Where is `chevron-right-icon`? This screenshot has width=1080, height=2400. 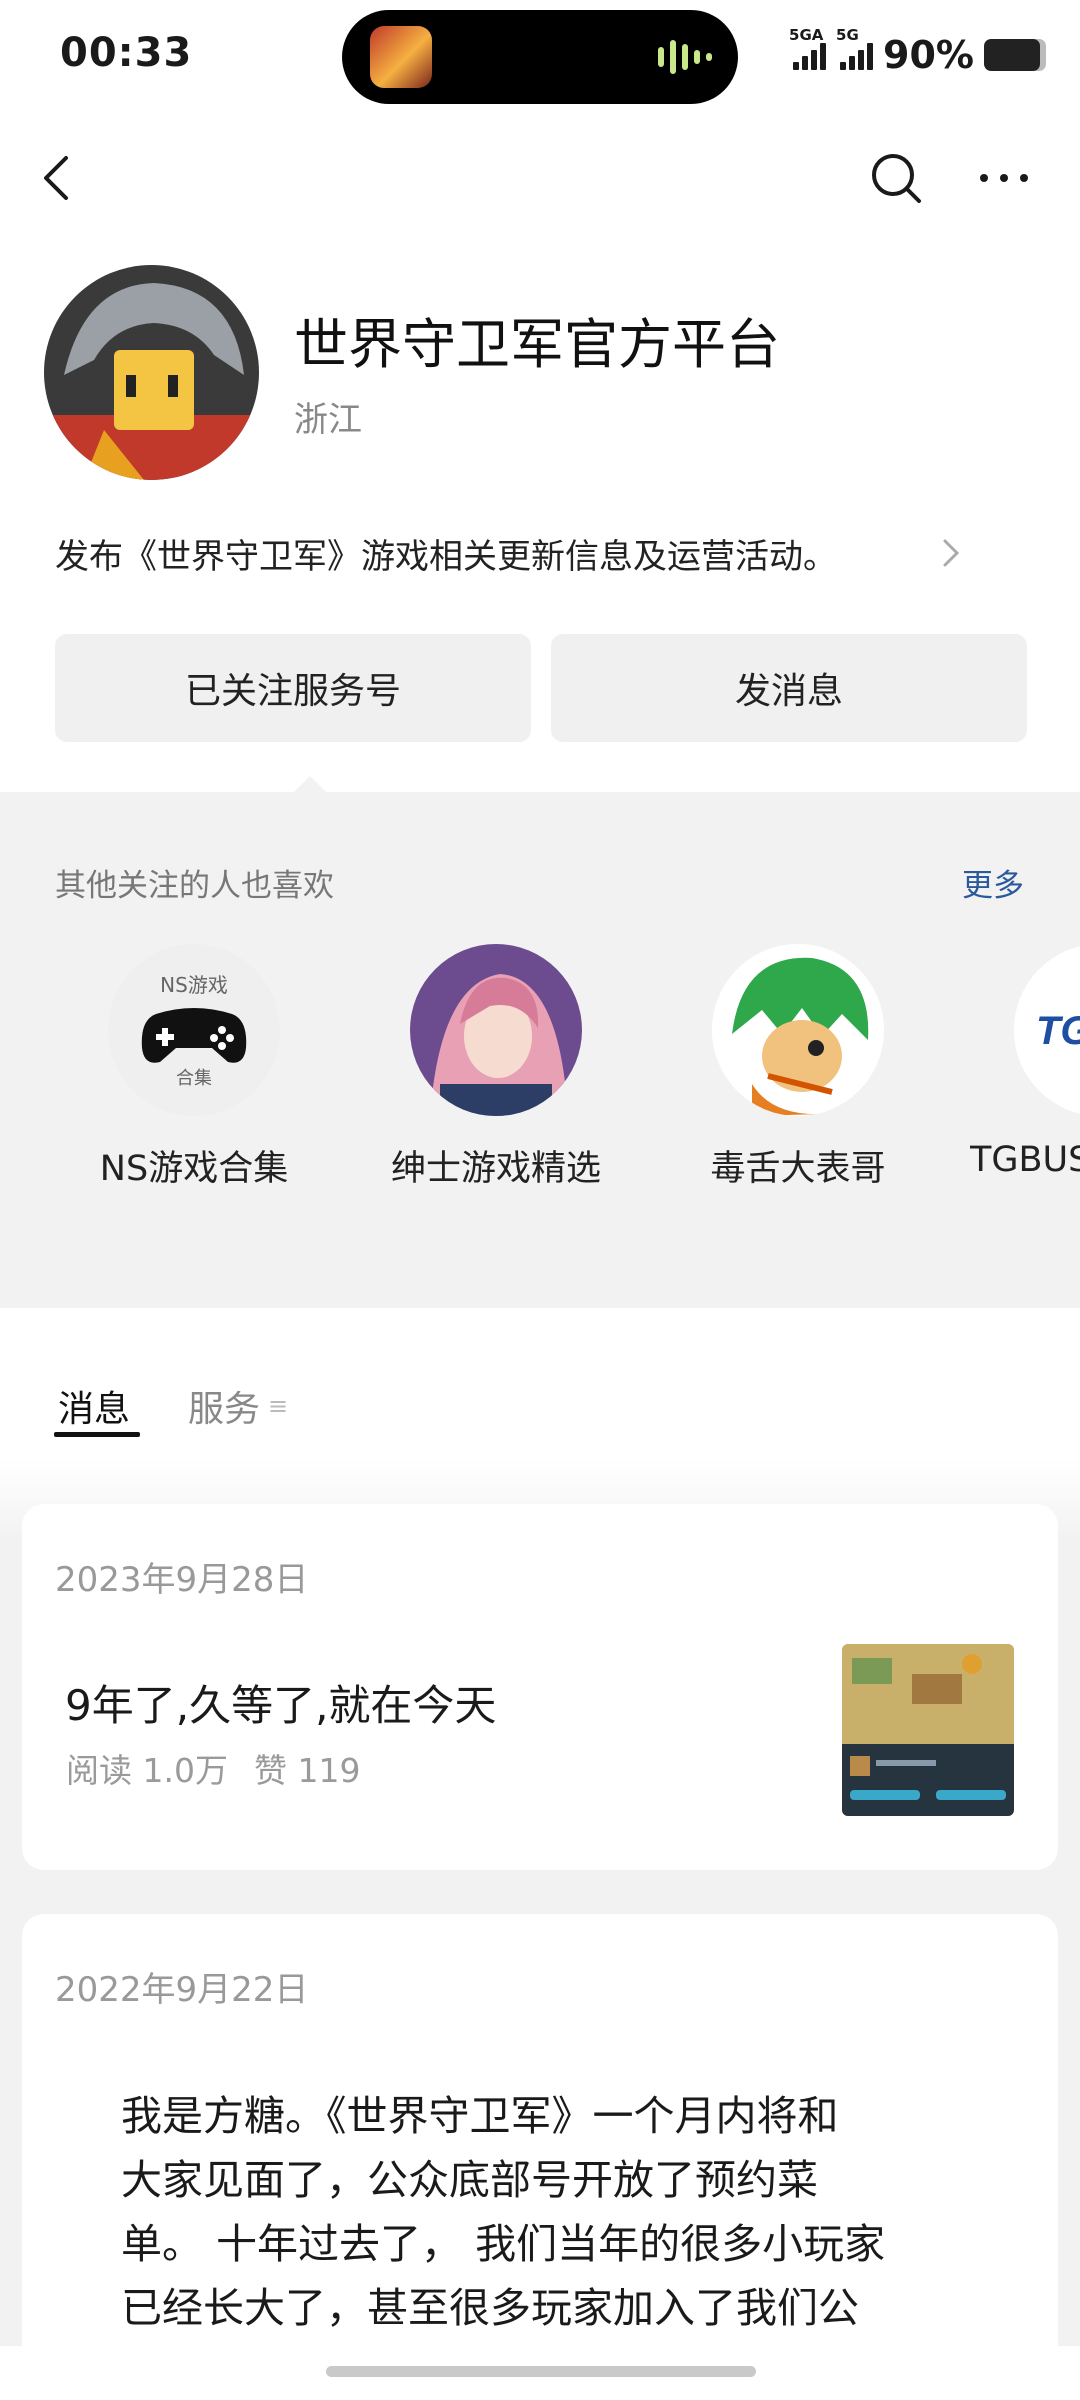
chevron-right-icon is located at coordinates (951, 553).